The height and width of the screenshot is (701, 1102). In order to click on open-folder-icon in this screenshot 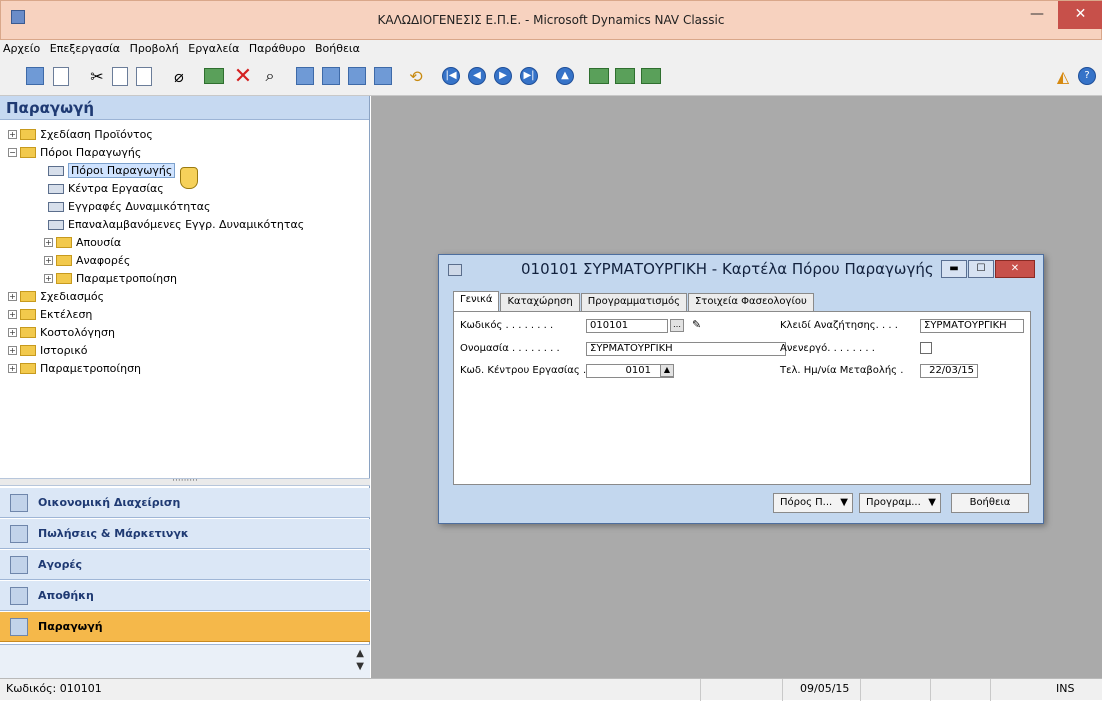, I will do `click(28, 152)`.